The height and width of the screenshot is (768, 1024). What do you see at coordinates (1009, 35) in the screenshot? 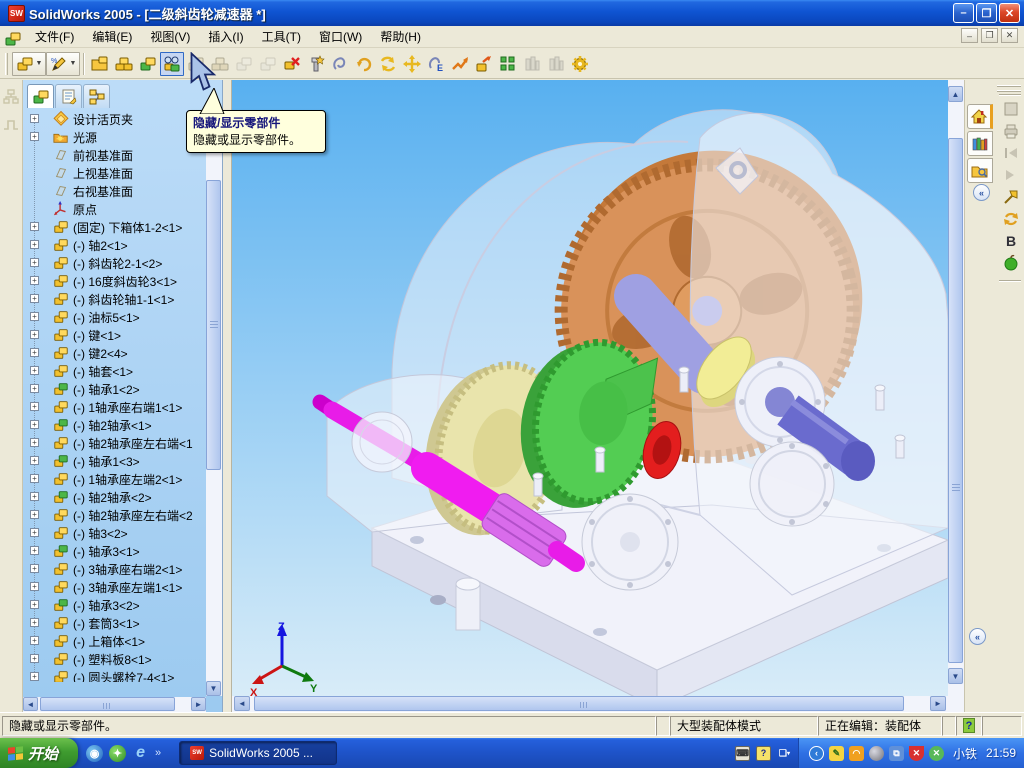
I see `mdi-close-button: ✕` at bounding box center [1009, 35].